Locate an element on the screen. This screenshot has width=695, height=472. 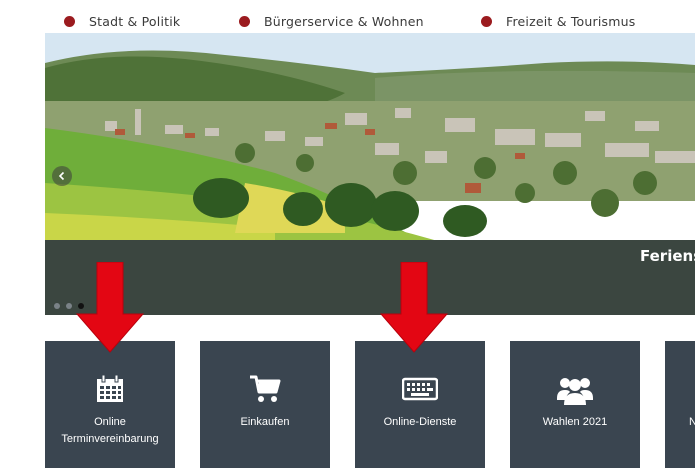
slider-prev-button is located at coordinates (62, 176).